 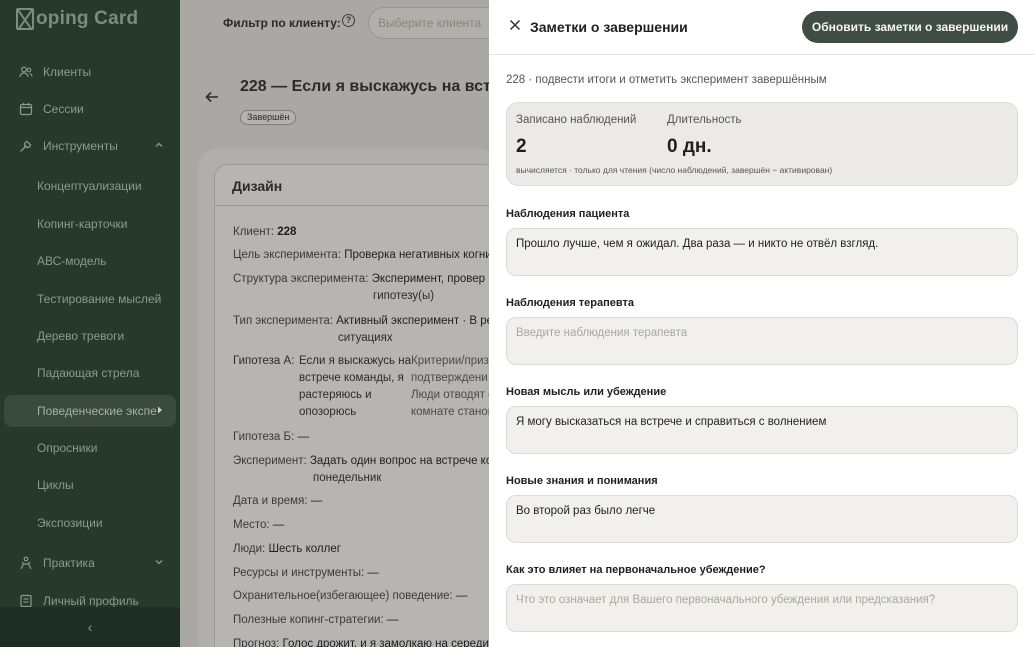 I want to click on sidebar-item-label: Концептуализации, so click(x=89, y=186).